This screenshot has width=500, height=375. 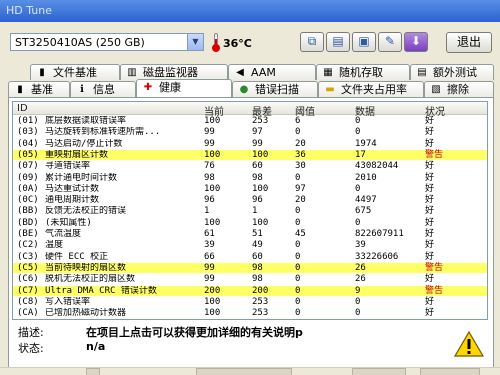 I want to click on table-row: (C5) 当前待映射的扇区数 99 98 0 26 警告, so click(x=250, y=268).